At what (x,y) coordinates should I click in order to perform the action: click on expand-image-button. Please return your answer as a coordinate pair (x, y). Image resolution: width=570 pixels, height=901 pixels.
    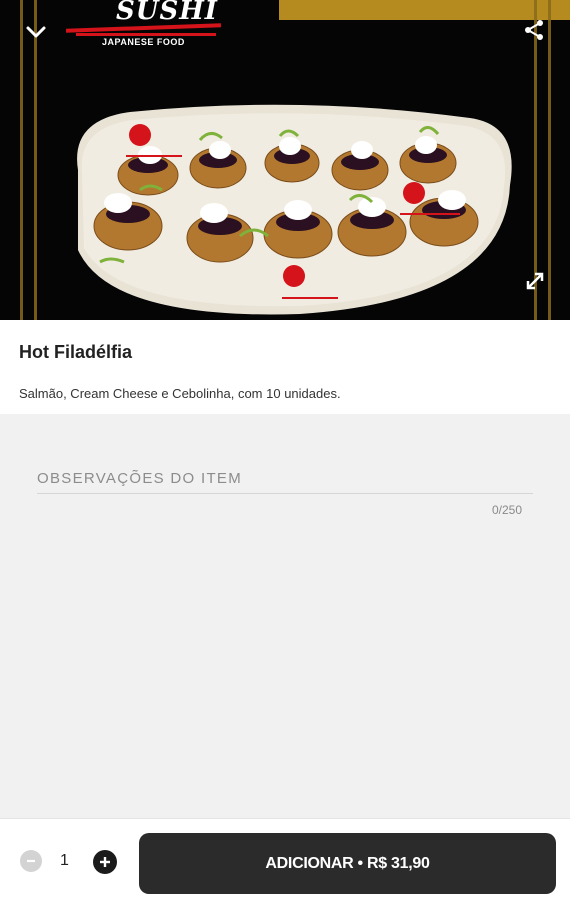
    Looking at the image, I should click on (535, 281).